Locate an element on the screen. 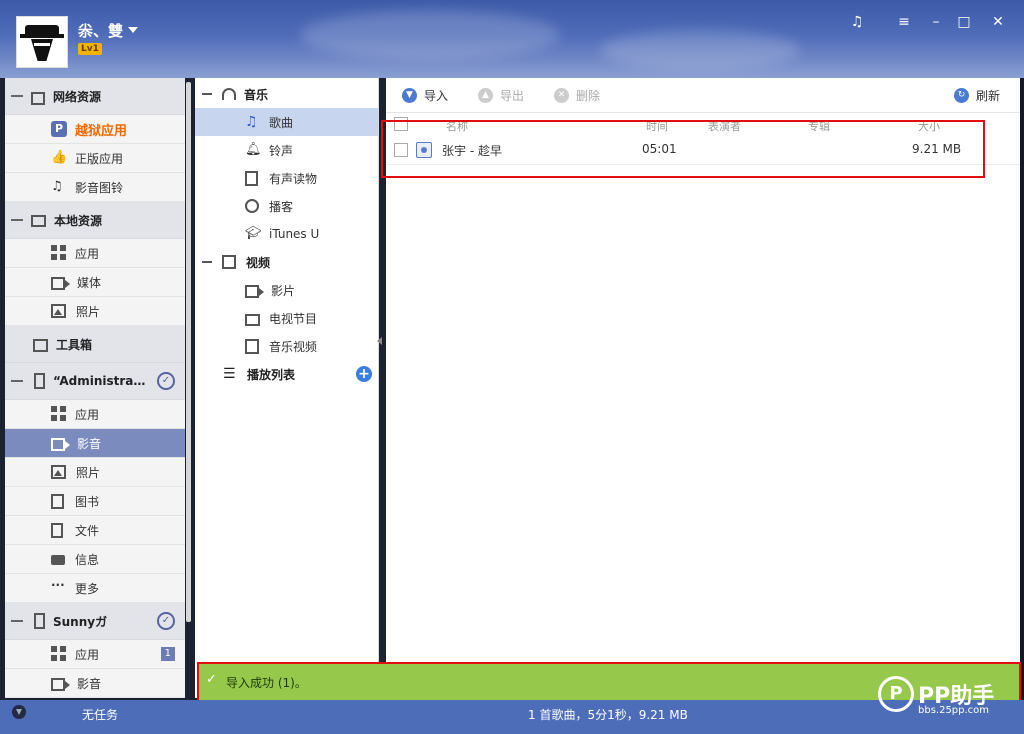  sidebar-item-sunny-apps: 应用 1 is located at coordinates (95, 654).